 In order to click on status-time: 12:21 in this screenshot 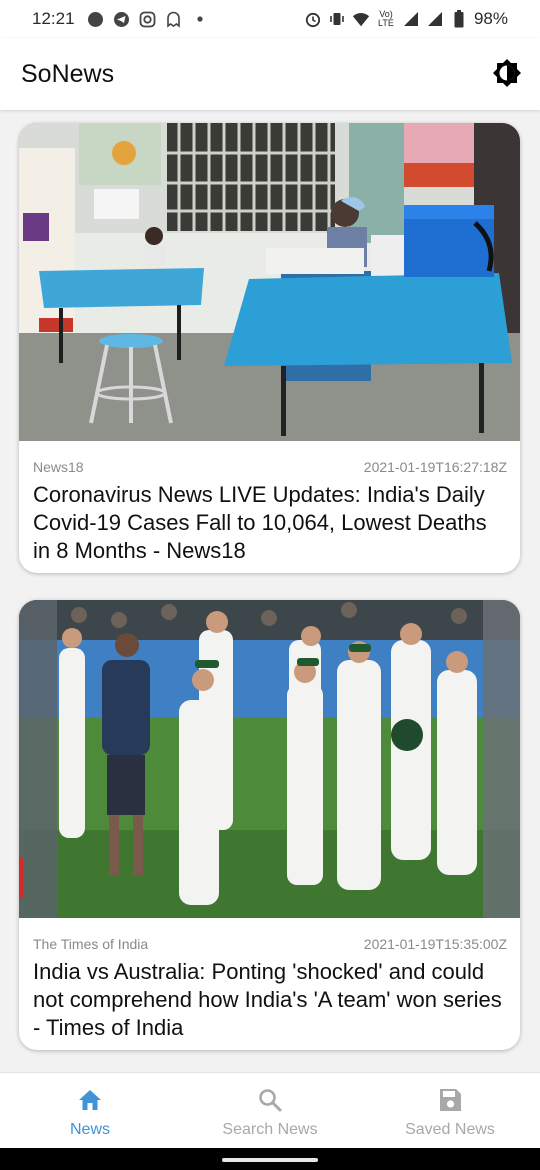, I will do `click(53, 18)`.